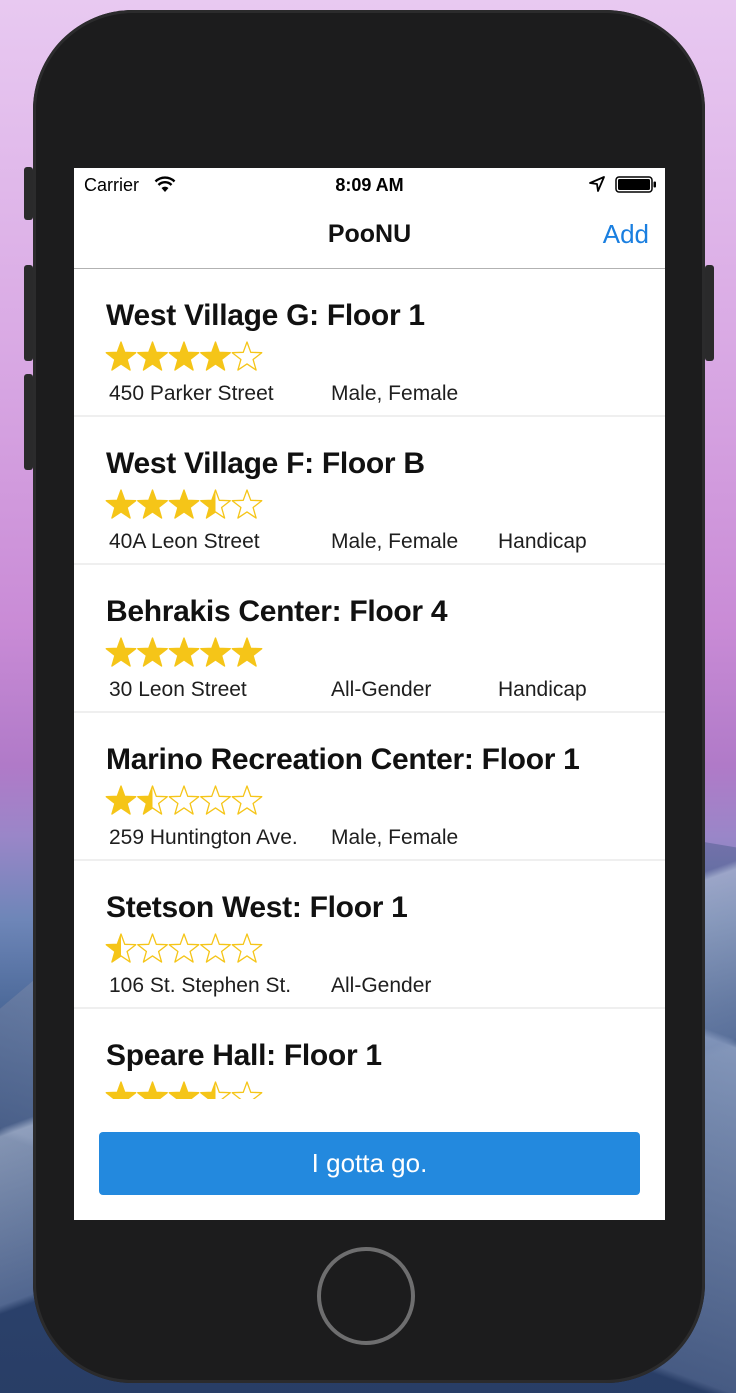 This screenshot has width=736, height=1393. I want to click on bathroom-address: 259 Huntington Ave., so click(203, 837).